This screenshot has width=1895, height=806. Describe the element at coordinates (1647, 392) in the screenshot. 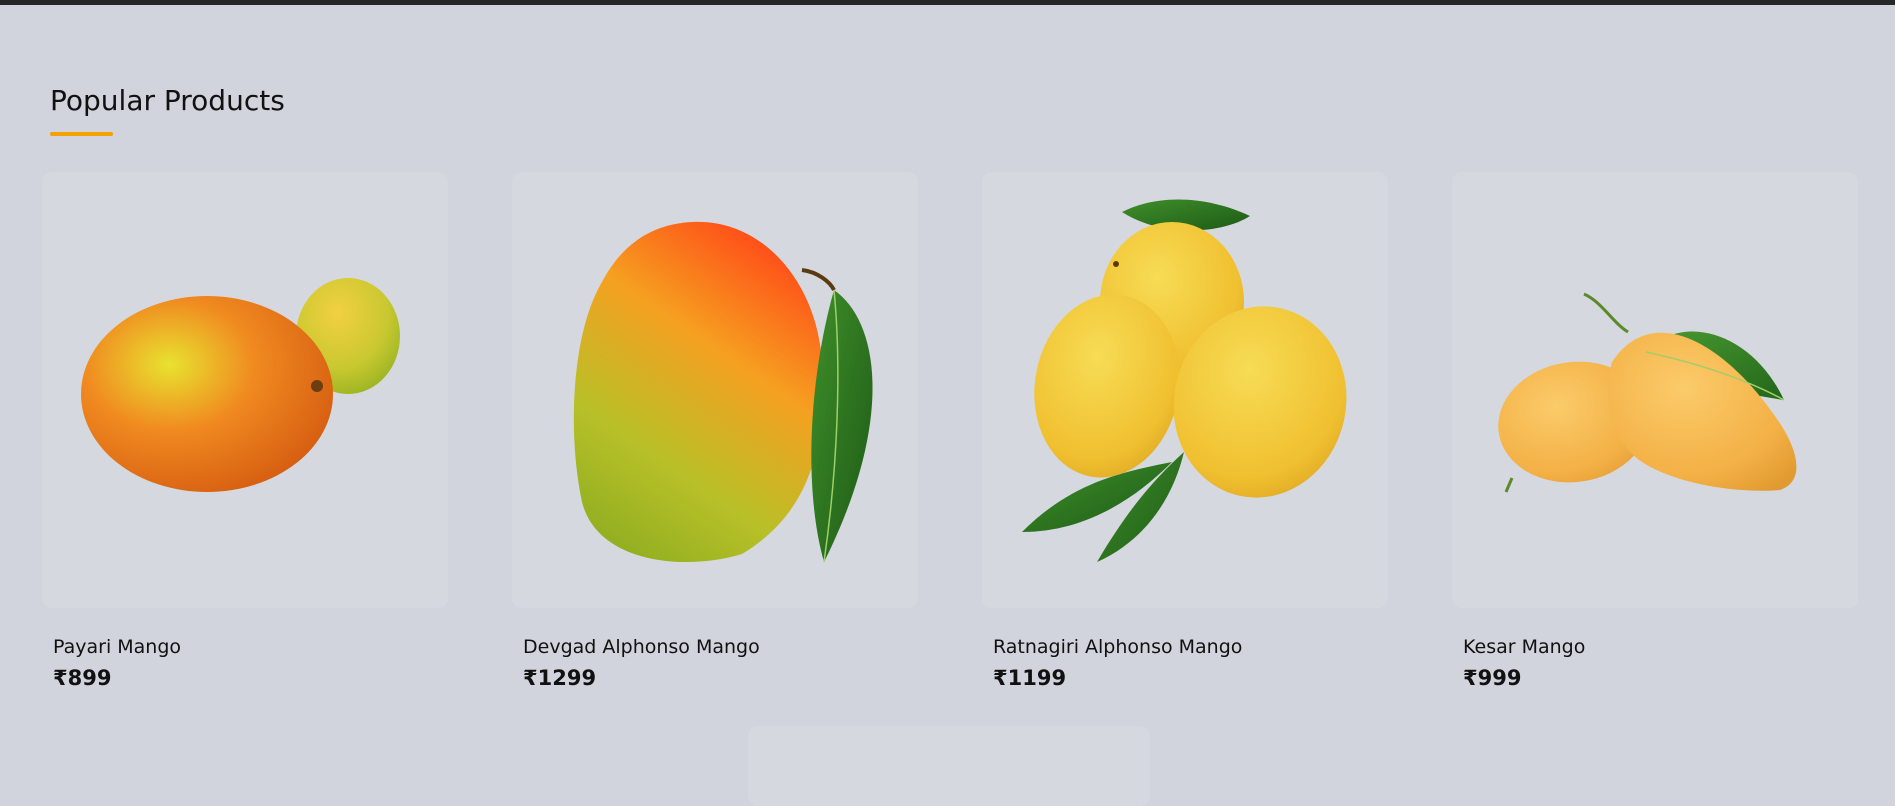

I see `kesar-mango-image` at that location.